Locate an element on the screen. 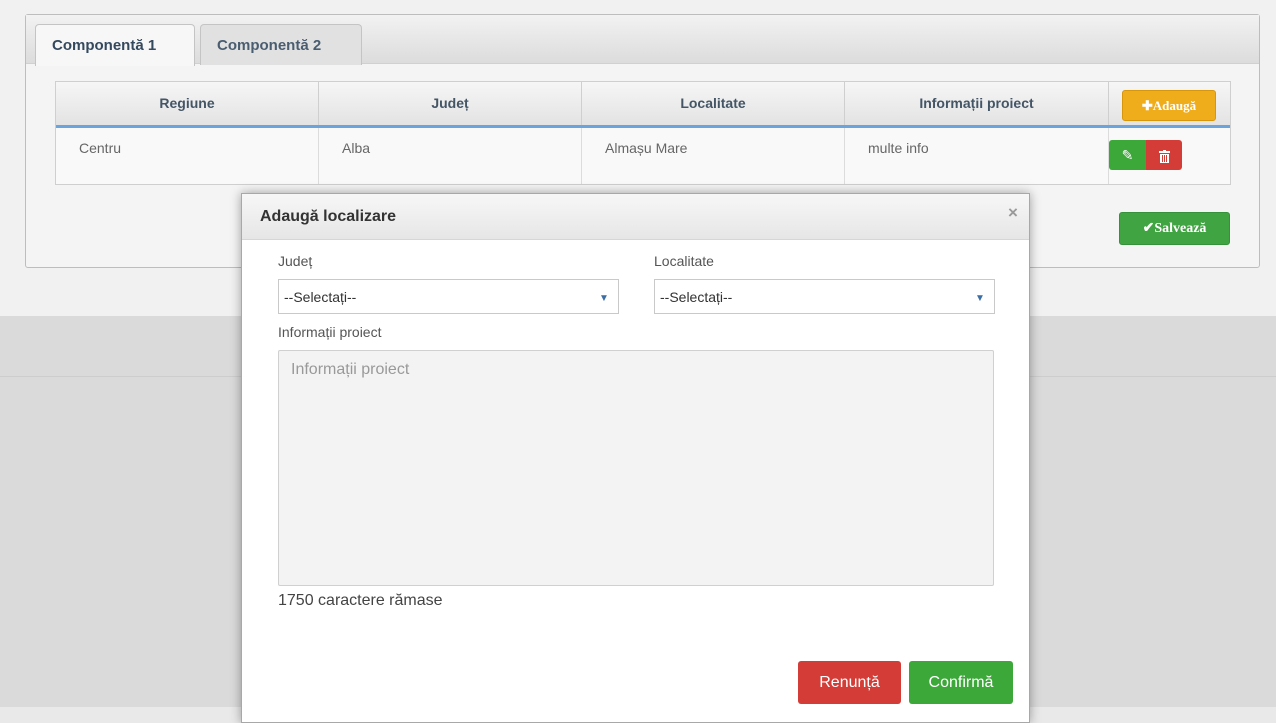 The width and height of the screenshot is (1276, 723). informatii-label: Informații proiect is located at coordinates (330, 332).